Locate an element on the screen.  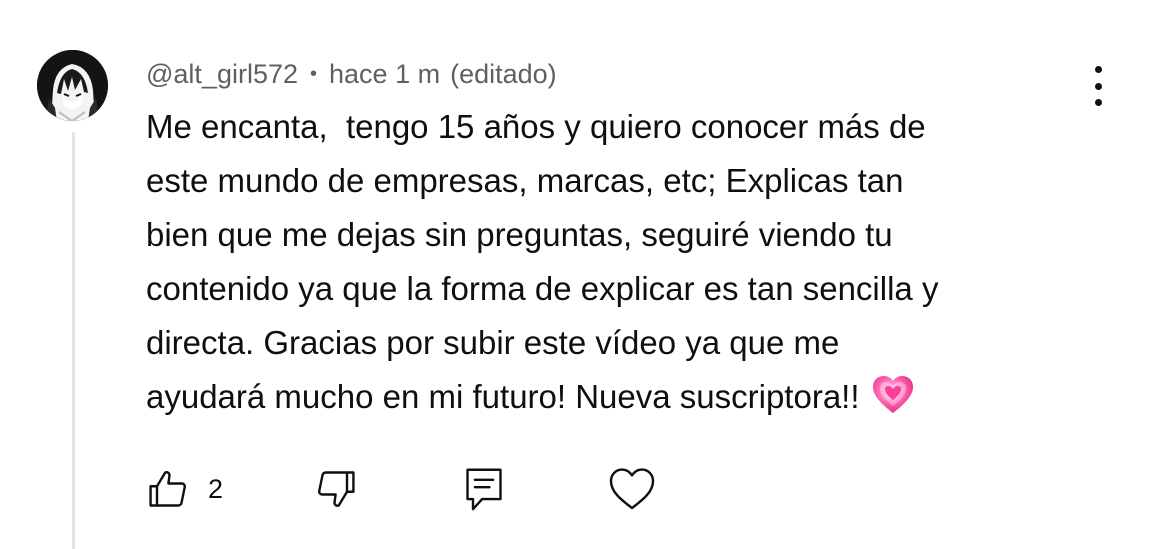
growing-heart-emoji-icon is located at coordinates (892, 395).